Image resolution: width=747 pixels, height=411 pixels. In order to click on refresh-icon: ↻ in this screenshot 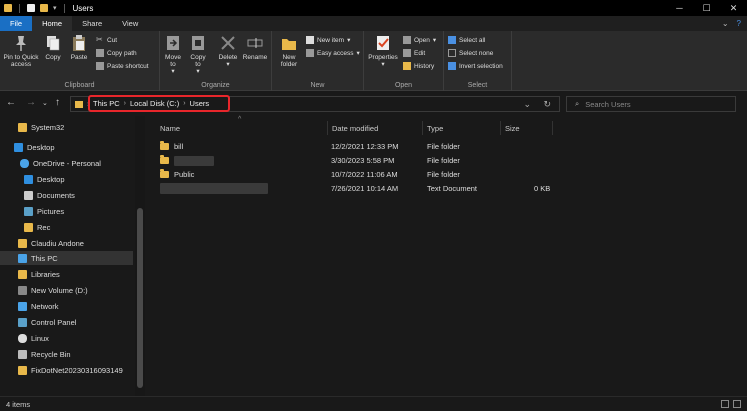, I will do `click(547, 104)`.